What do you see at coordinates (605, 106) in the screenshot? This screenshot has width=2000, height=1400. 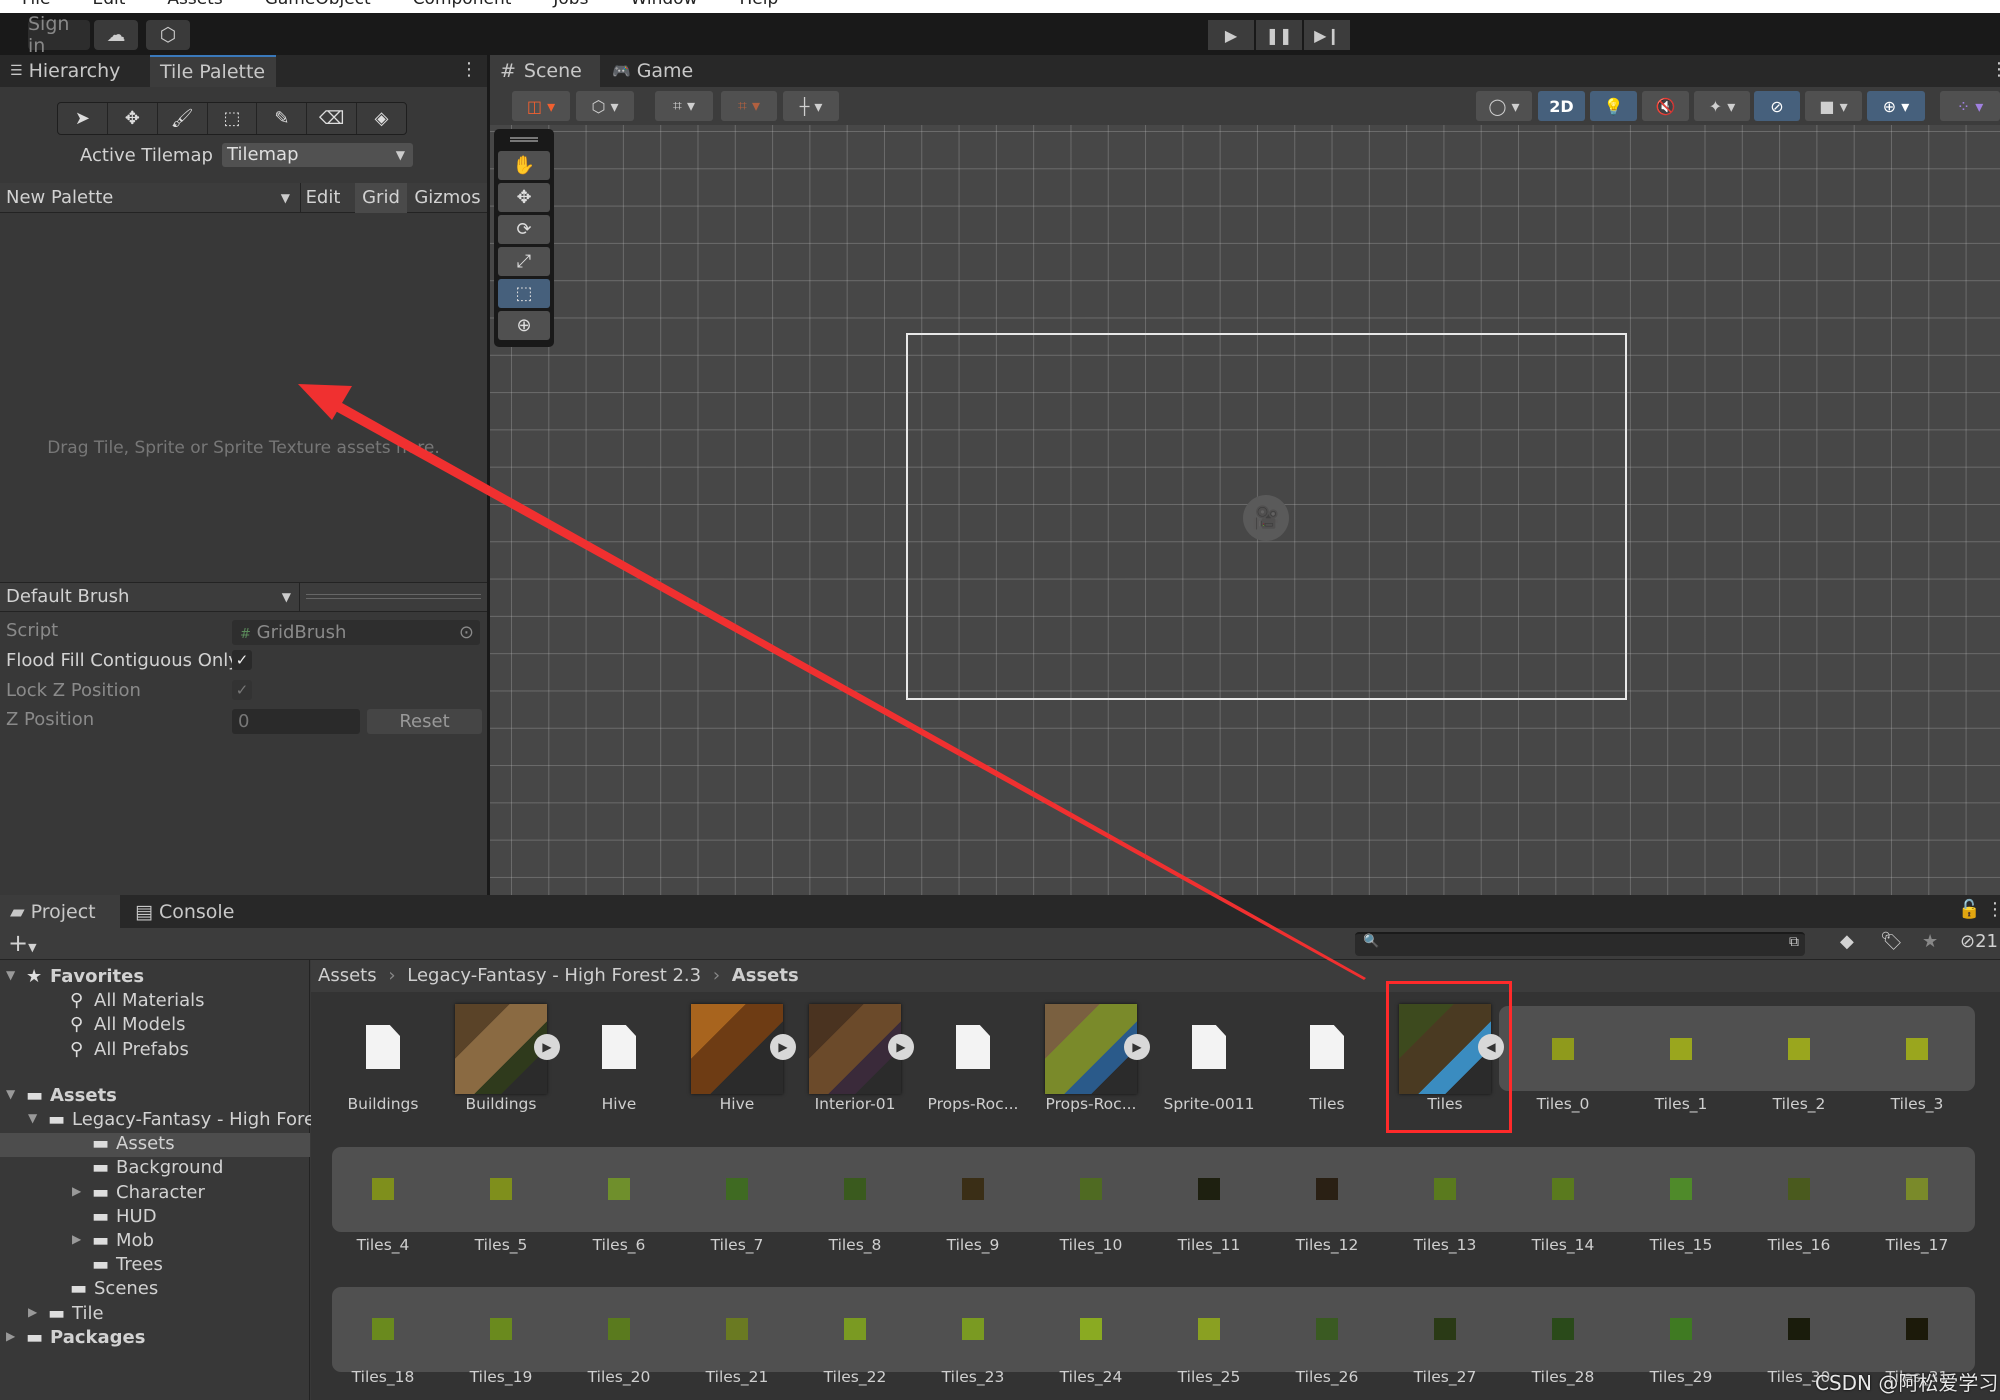 I see `pivot-rotation-icon: ⬡ ▾` at bounding box center [605, 106].